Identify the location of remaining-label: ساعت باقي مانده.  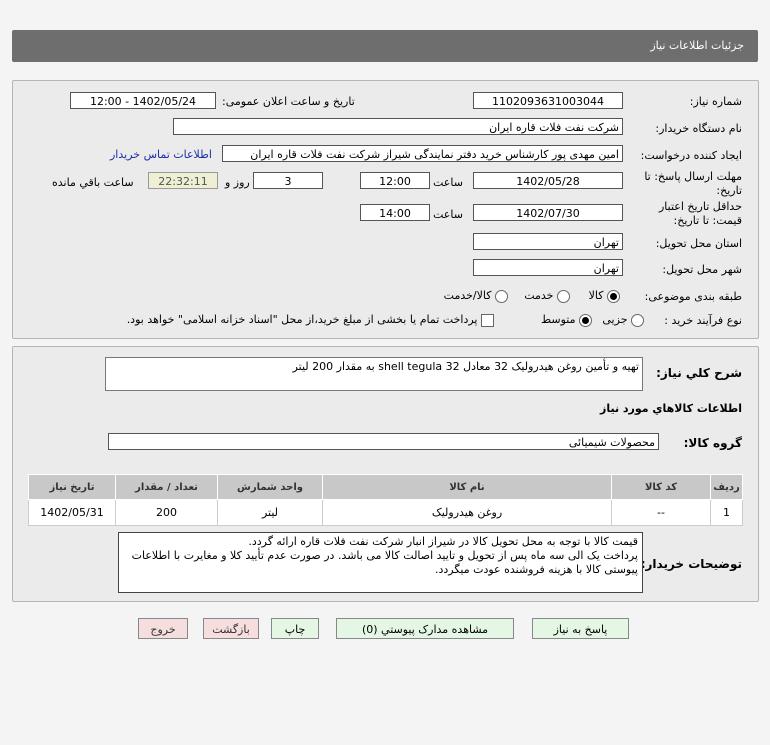
(93, 182).